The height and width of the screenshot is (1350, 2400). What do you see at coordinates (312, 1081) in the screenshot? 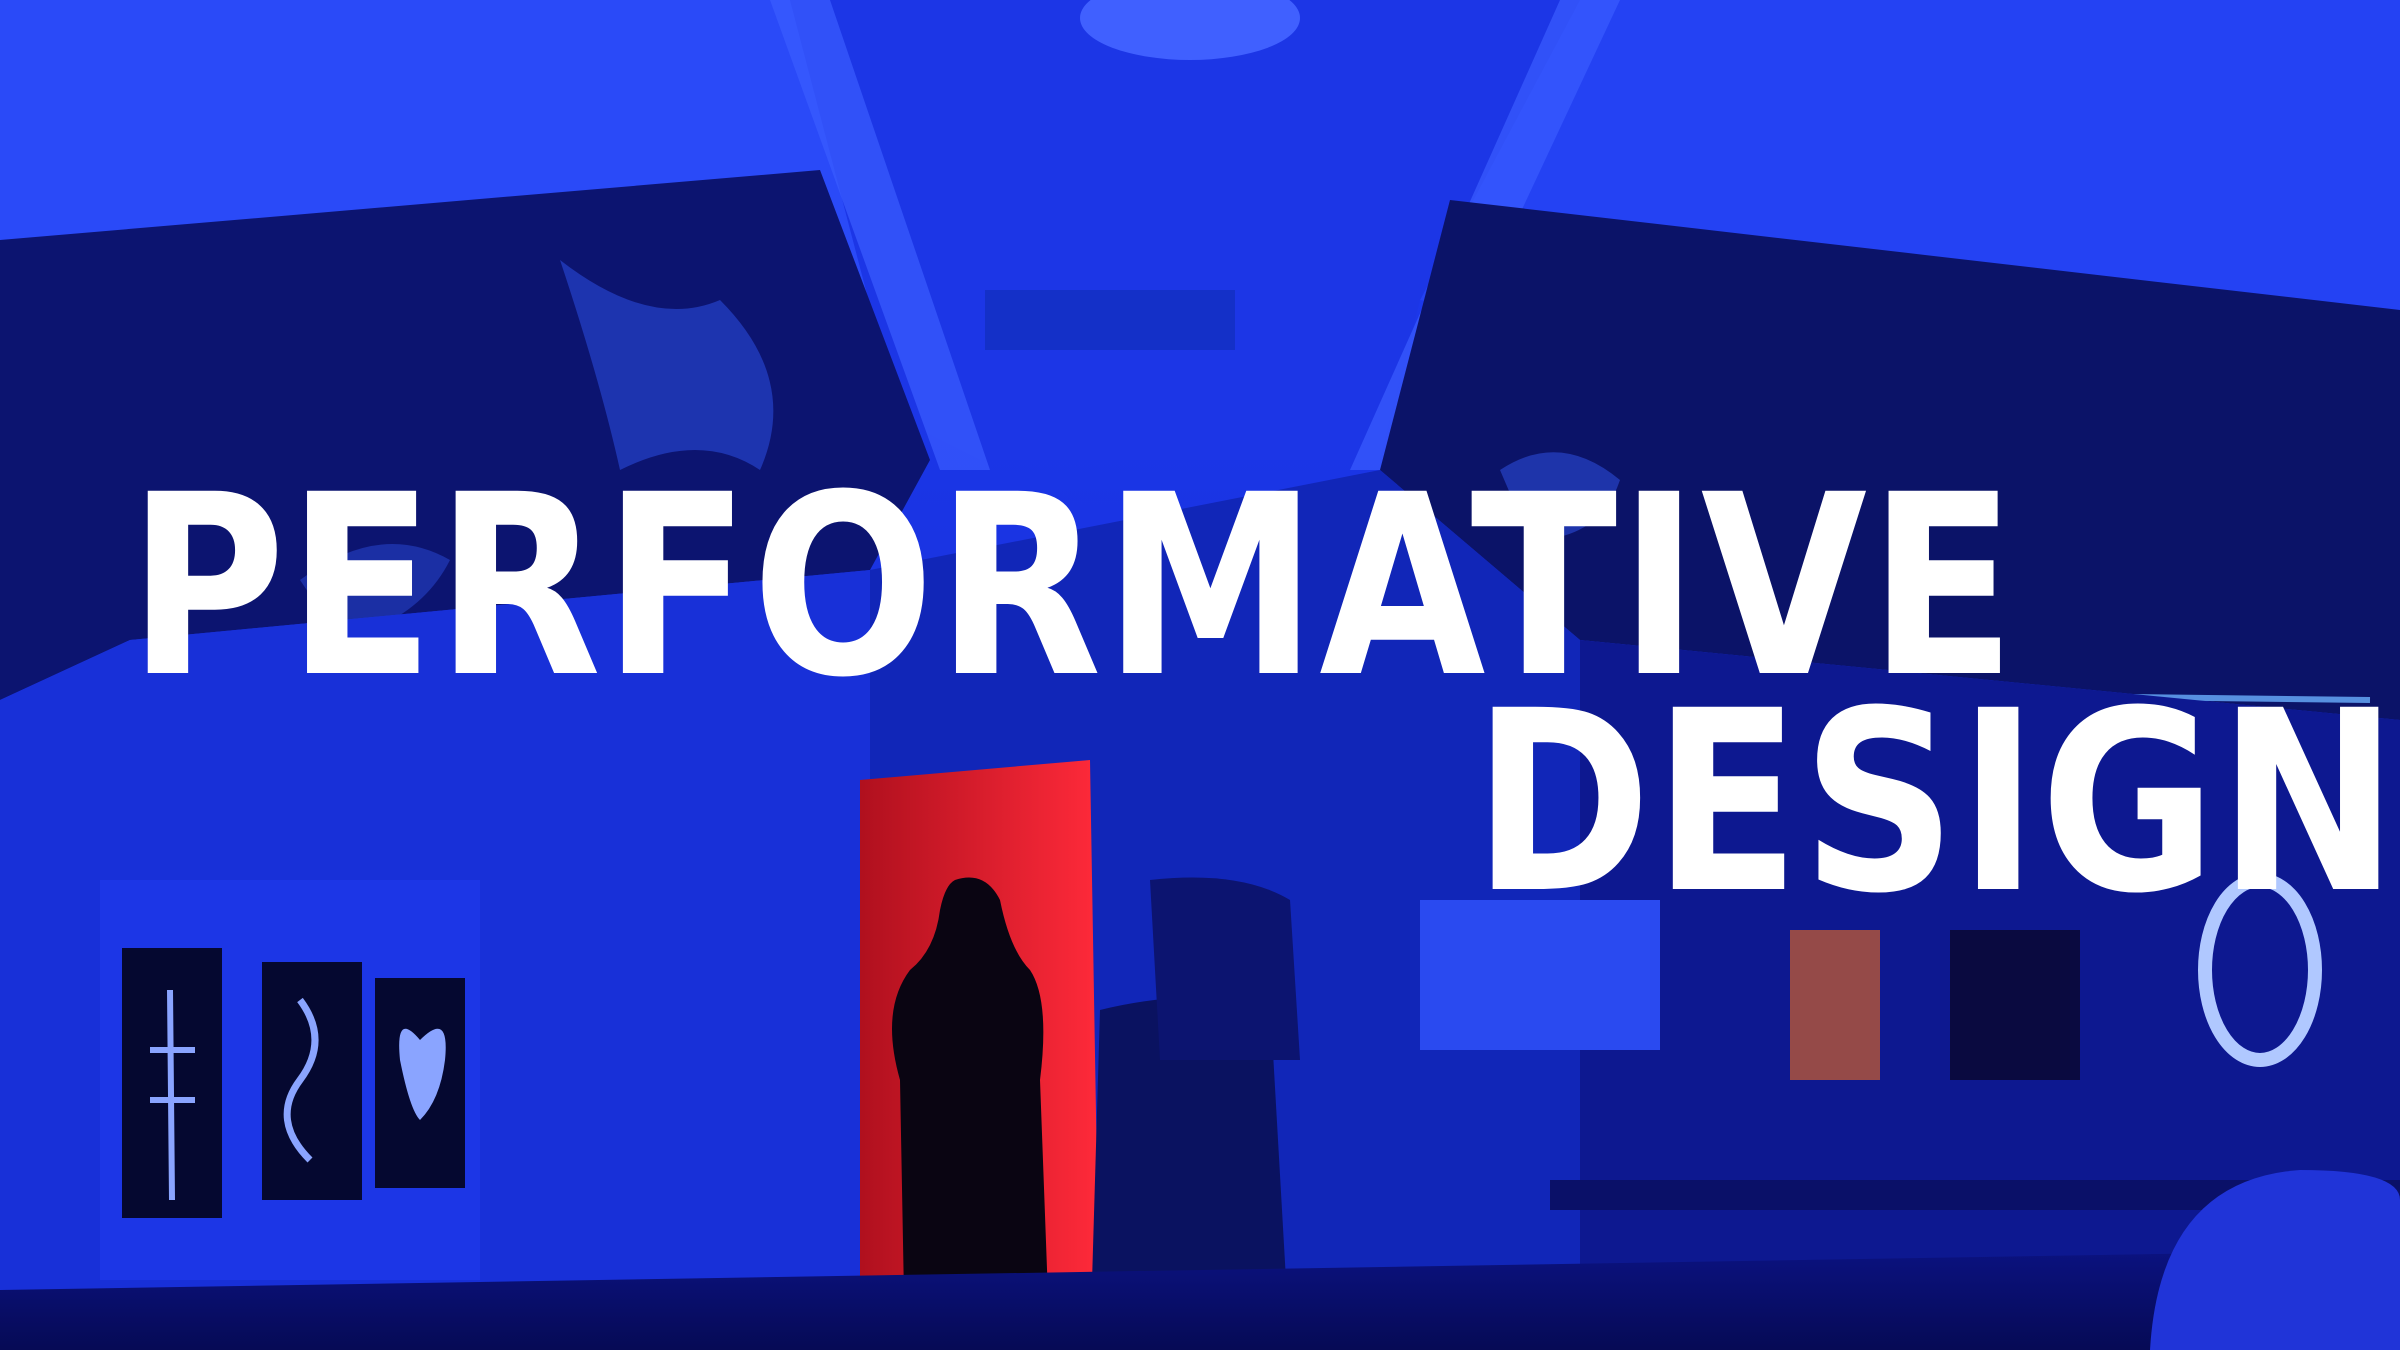
I see `print-snake` at bounding box center [312, 1081].